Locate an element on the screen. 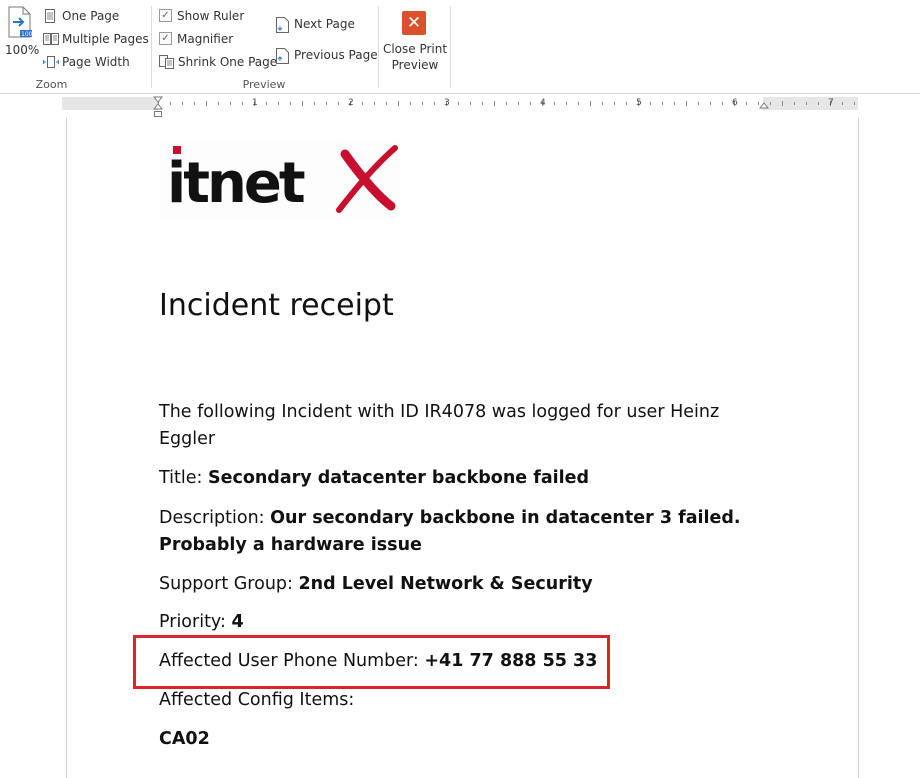 Image resolution: width=920 pixels, height=778 pixels. ruler-number-6: 6 is located at coordinates (735, 103).